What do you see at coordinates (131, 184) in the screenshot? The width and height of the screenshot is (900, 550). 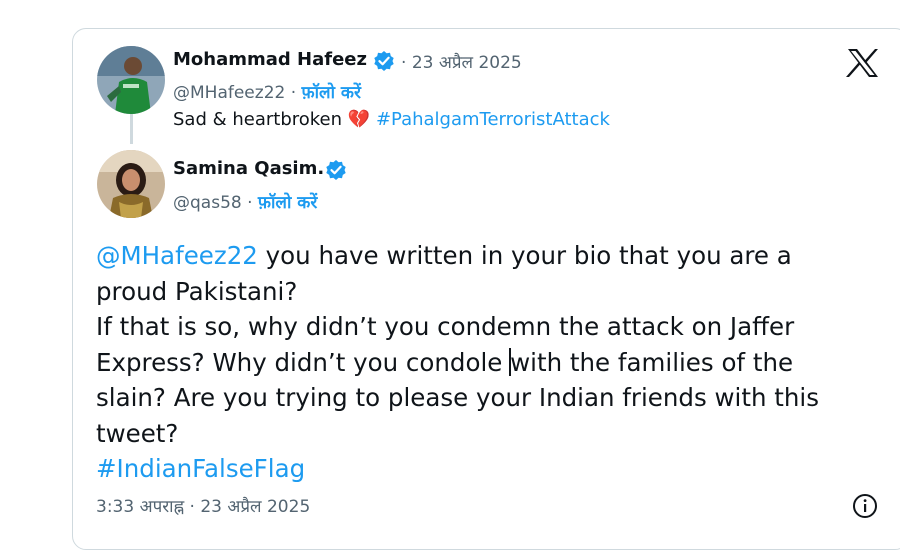 I see `avatar-samina-qasim` at bounding box center [131, 184].